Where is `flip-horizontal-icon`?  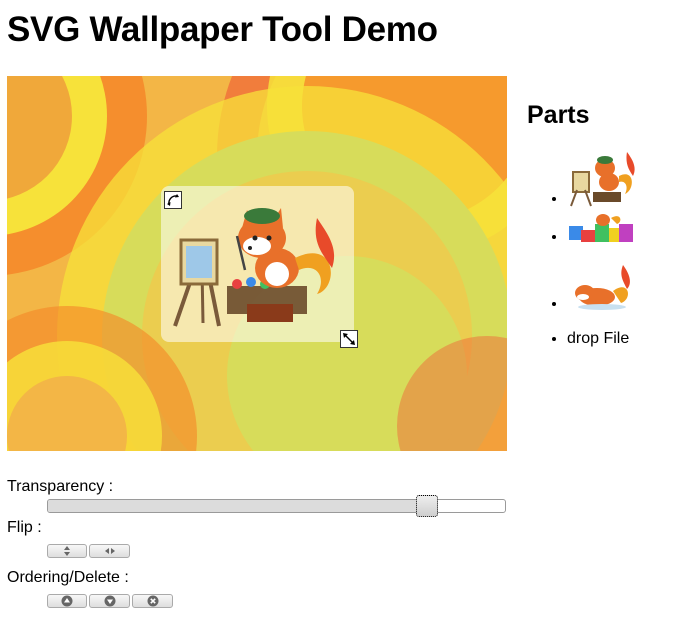
flip-horizontal-icon is located at coordinates (109, 551).